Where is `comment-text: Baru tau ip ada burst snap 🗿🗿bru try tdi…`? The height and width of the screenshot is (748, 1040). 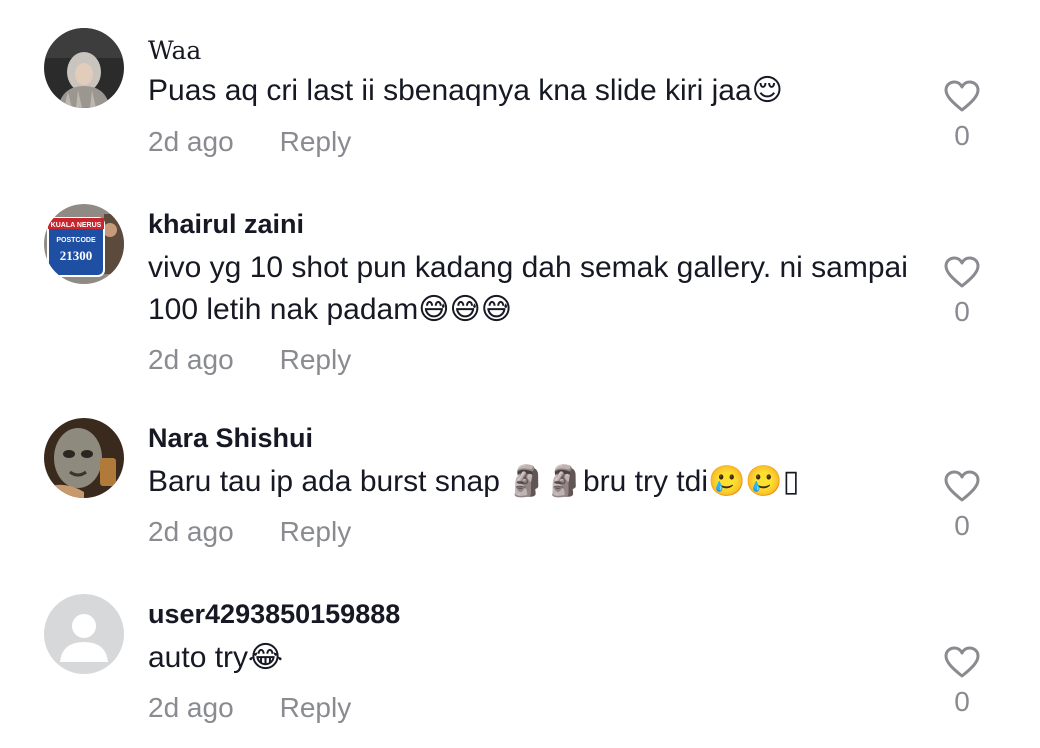 comment-text: Baru tau ip ada burst snap 🗿🗿bru try tdi… is located at coordinates (474, 481).